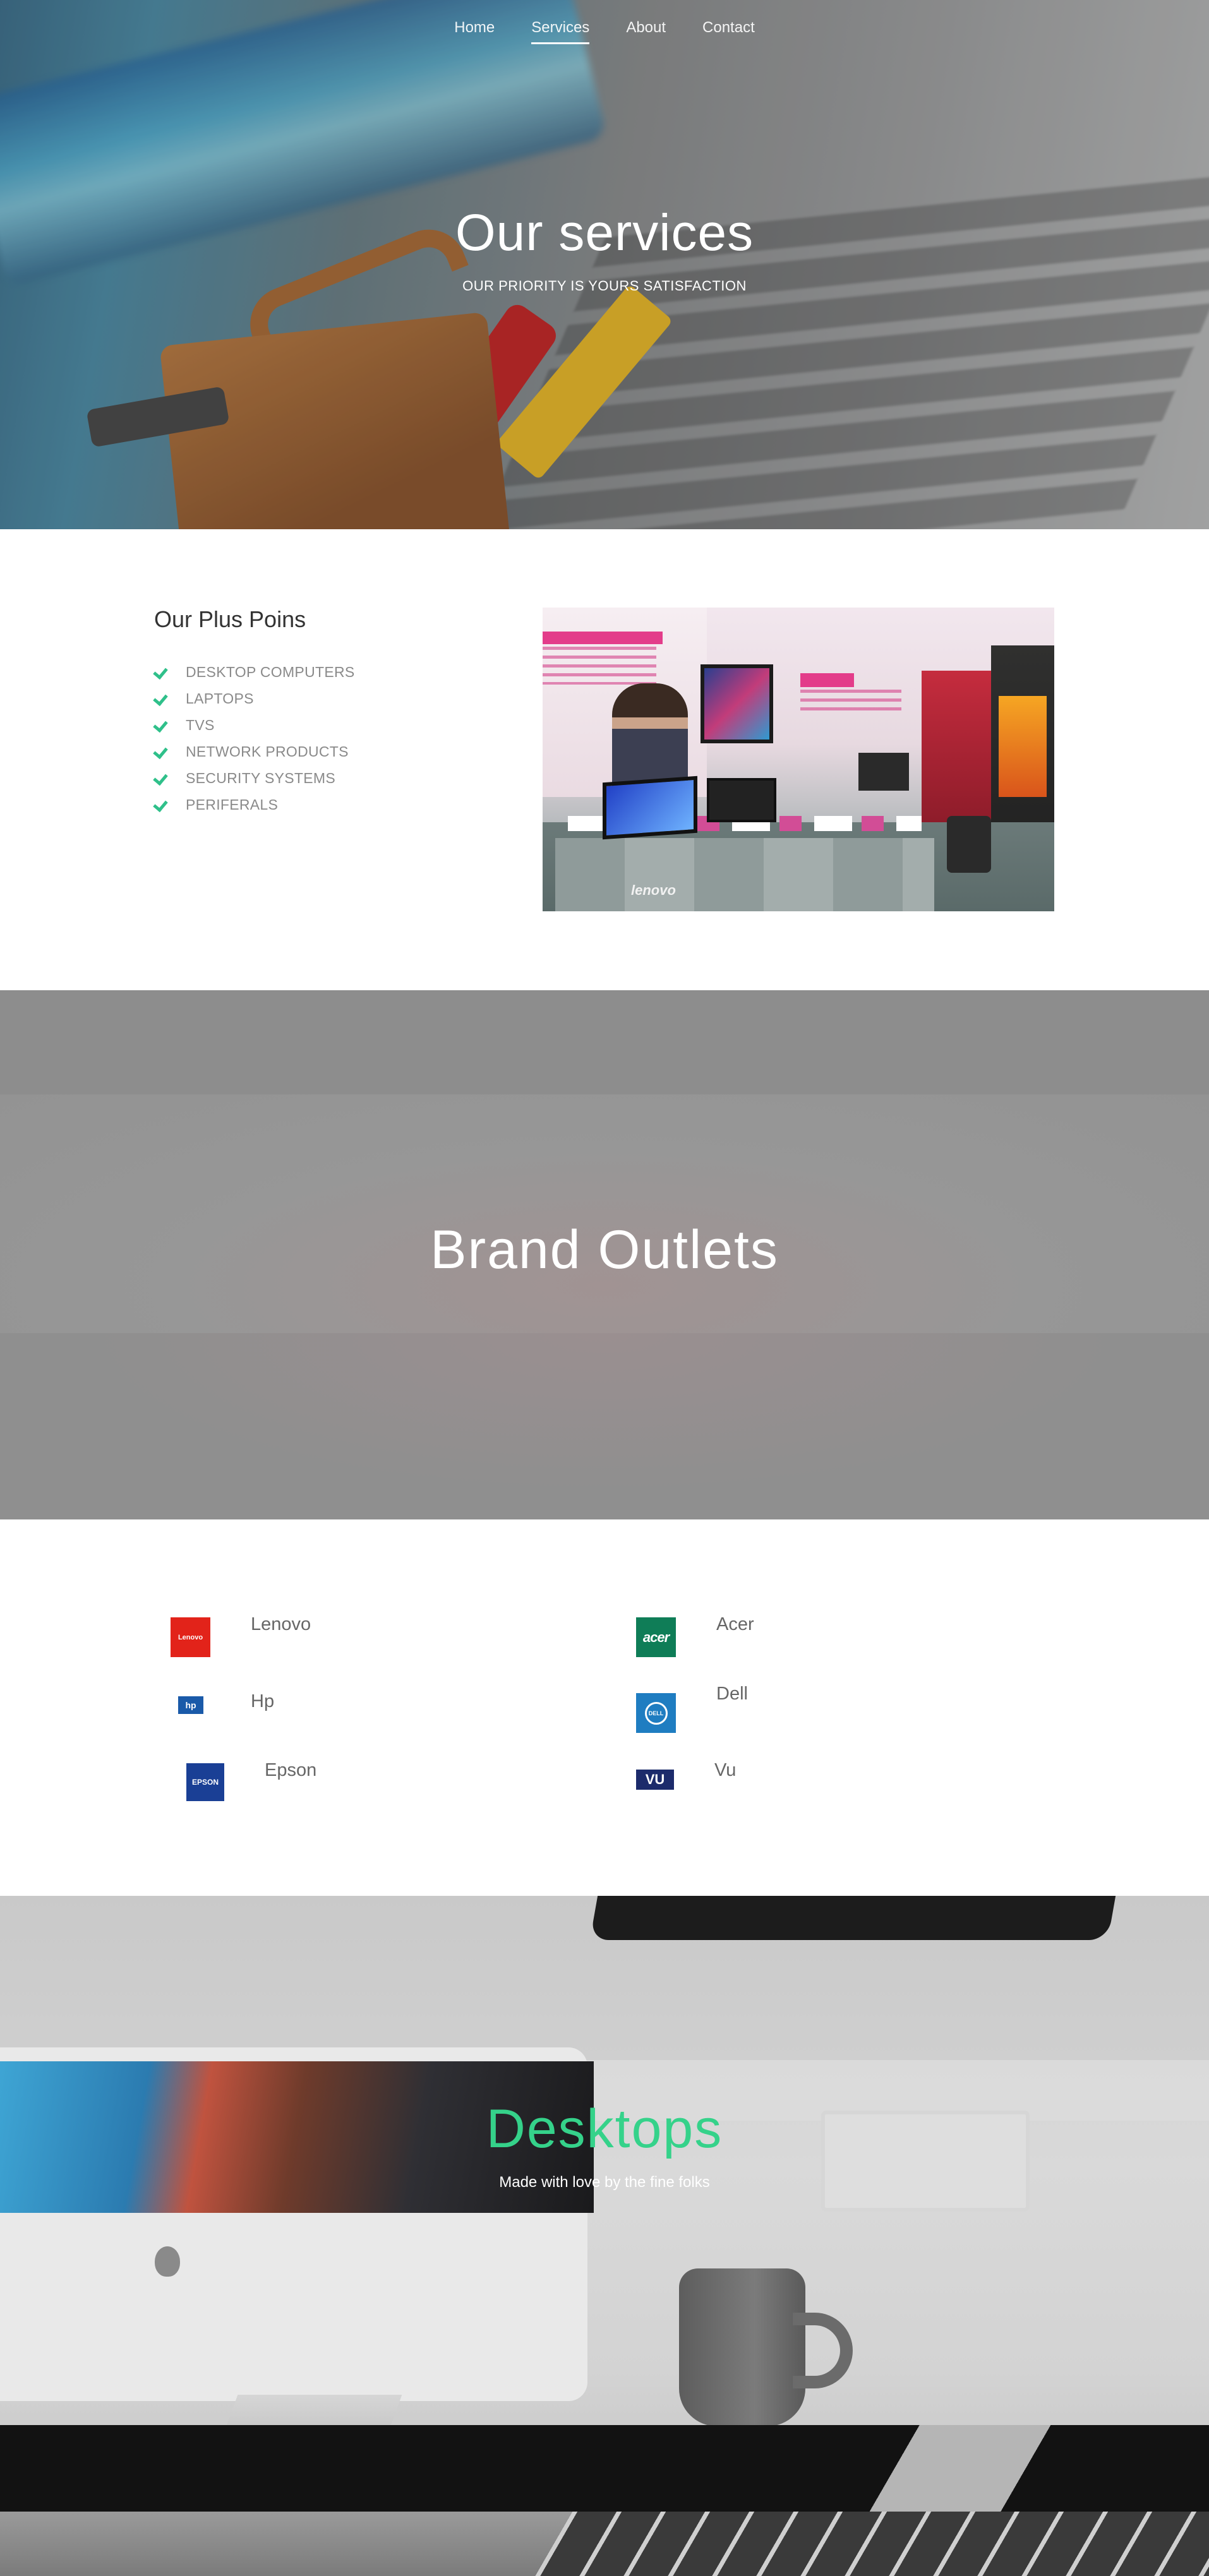 The width and height of the screenshot is (1209, 2576). What do you see at coordinates (742, 2347) in the screenshot?
I see `desk-mug-image` at bounding box center [742, 2347].